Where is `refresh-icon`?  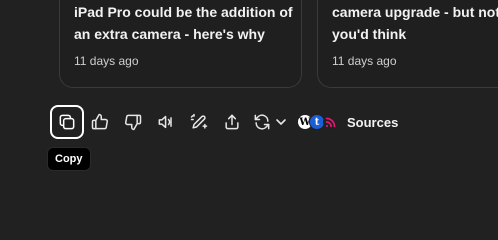 refresh-icon is located at coordinates (262, 122).